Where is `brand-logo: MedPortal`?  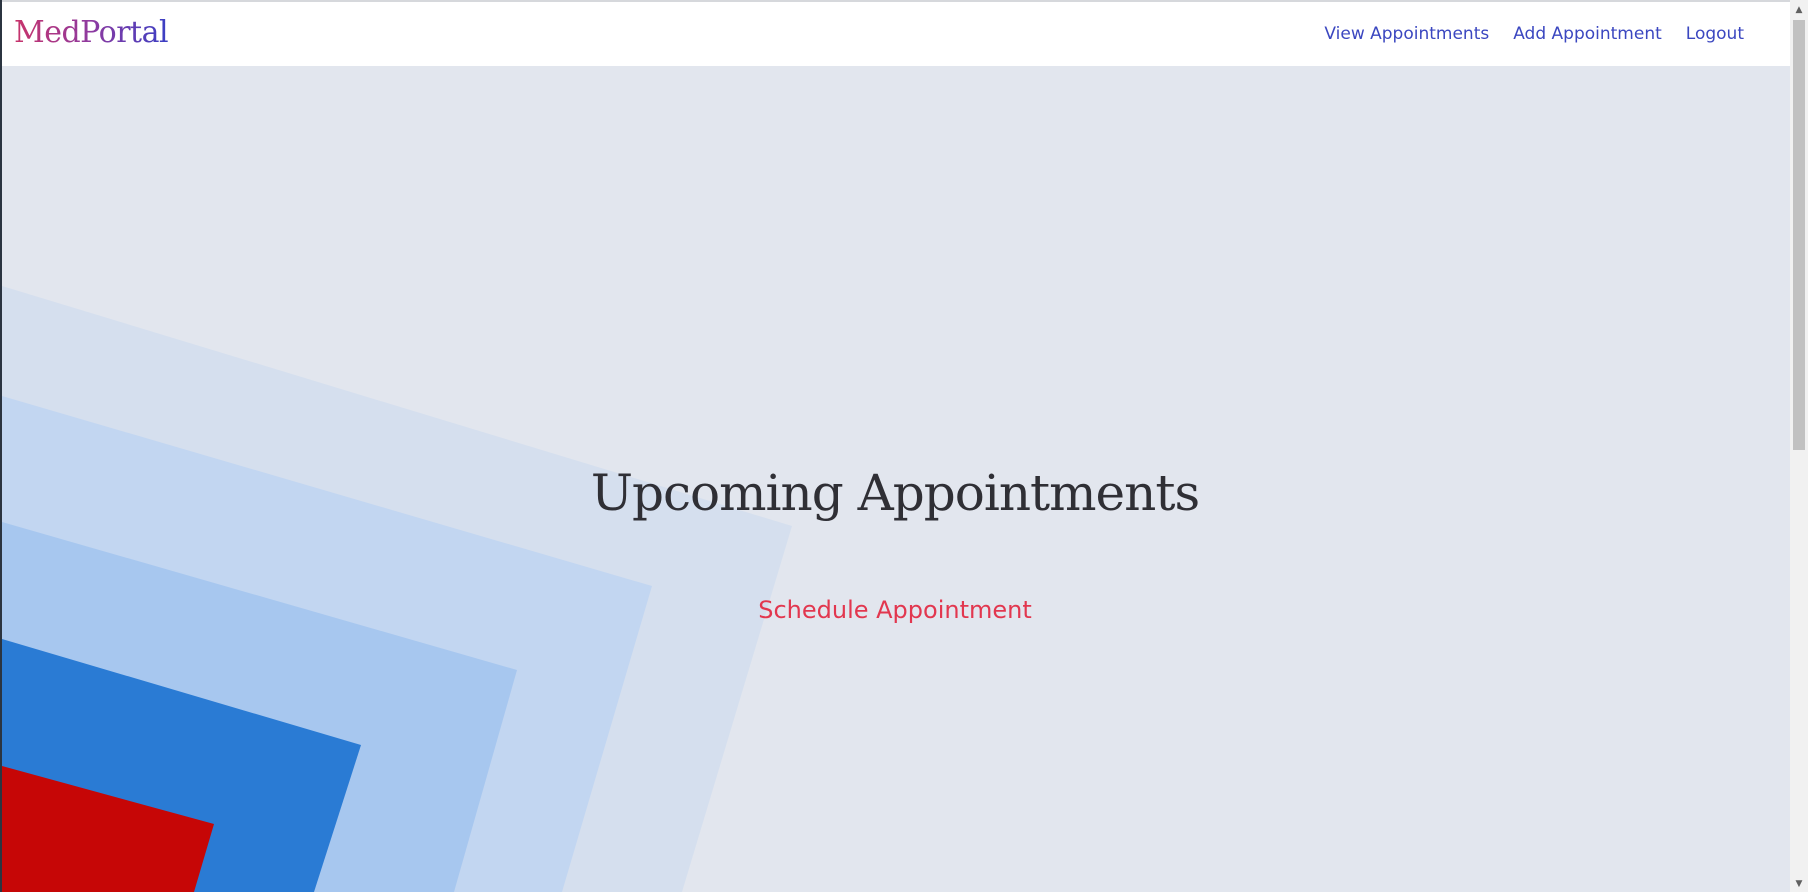
brand-logo: MedPortal is located at coordinates (91, 32).